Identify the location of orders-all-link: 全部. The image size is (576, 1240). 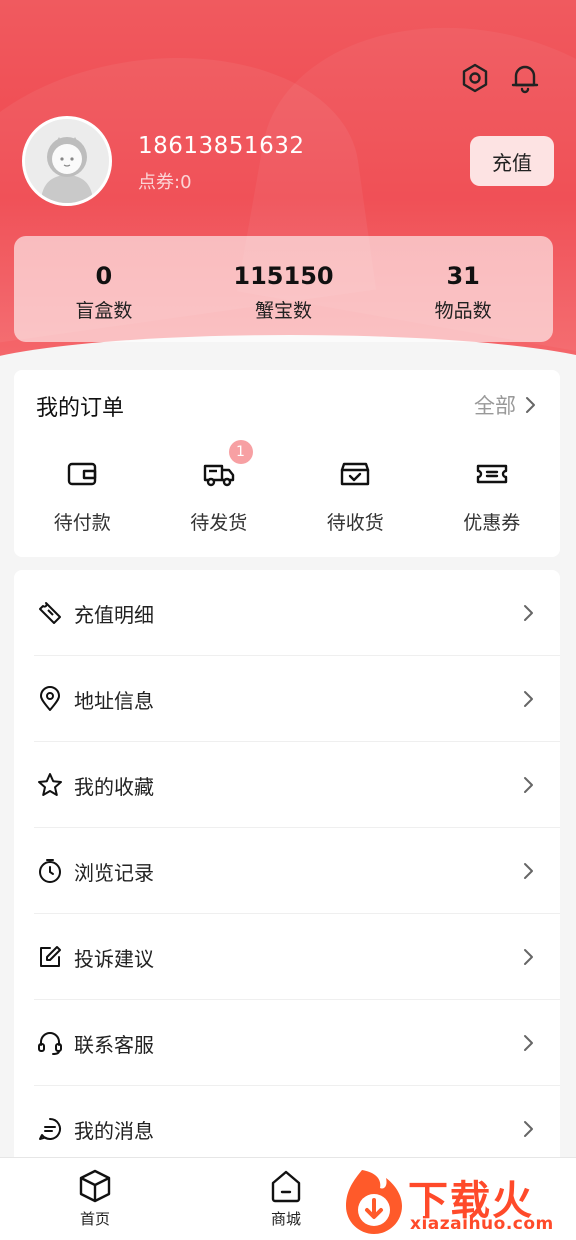
(505, 405).